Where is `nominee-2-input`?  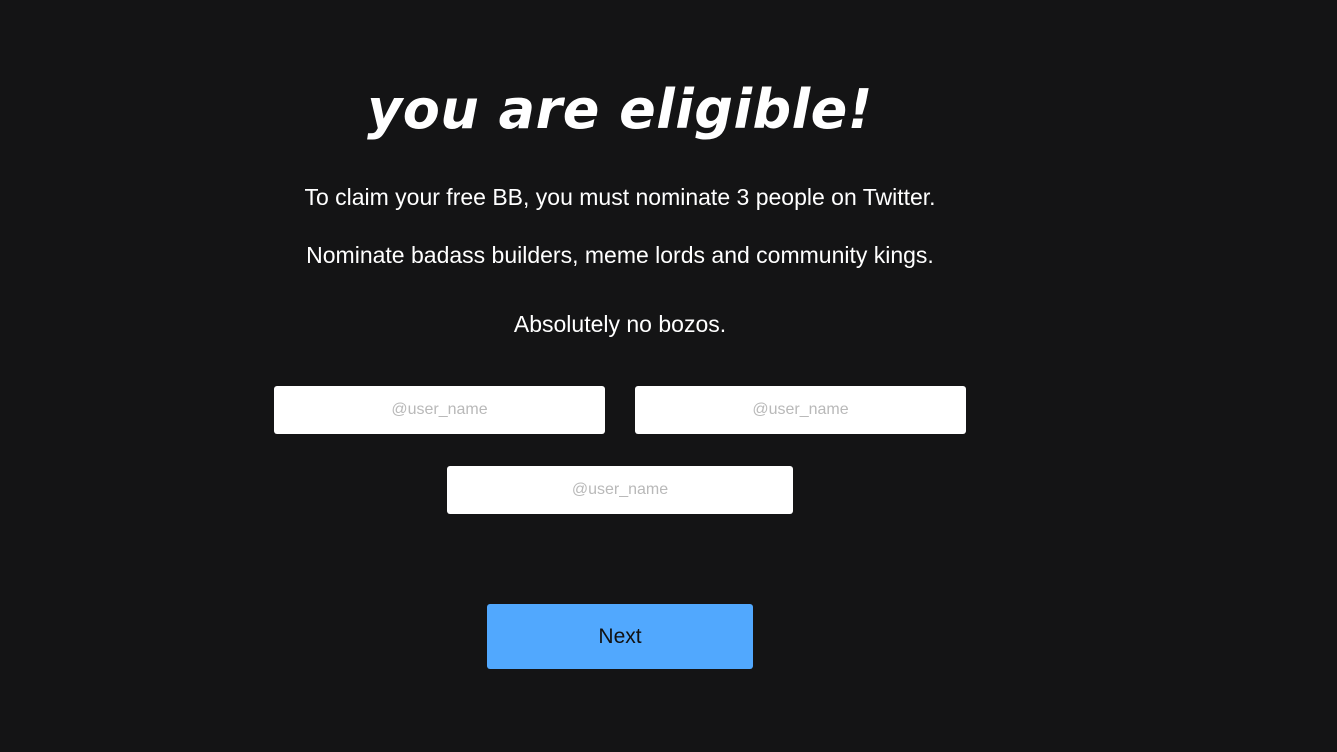
nominee-2-input is located at coordinates (800, 410).